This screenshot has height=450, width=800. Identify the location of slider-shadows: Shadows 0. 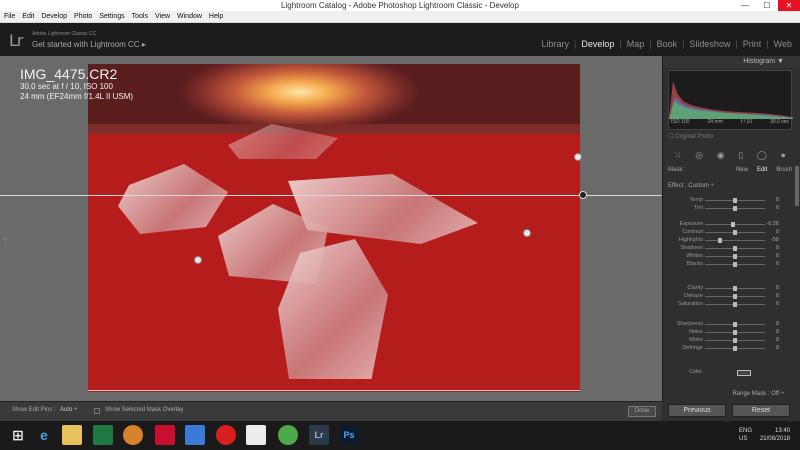
(731, 248).